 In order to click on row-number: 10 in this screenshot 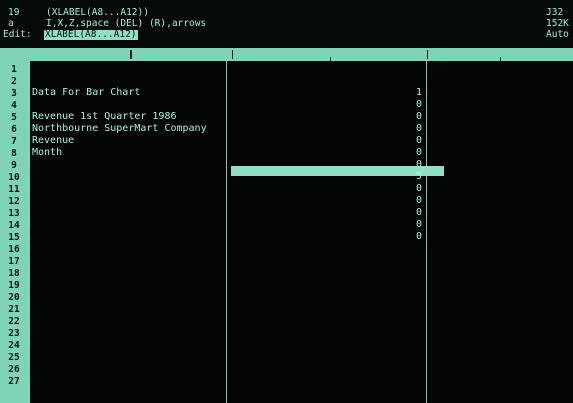, I will do `click(14, 177)`.